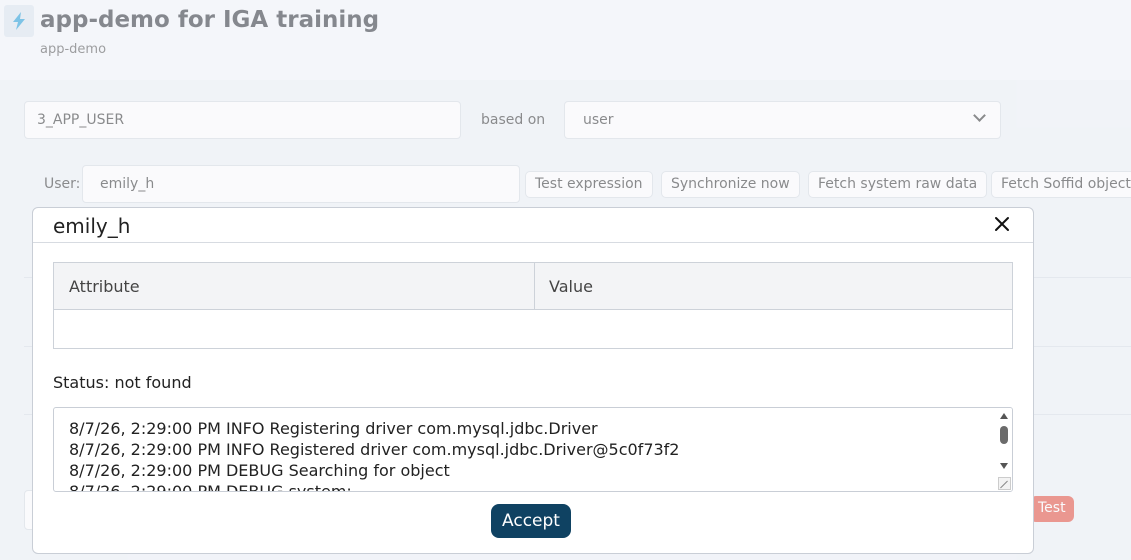 This screenshot has height=560, width=1131. What do you see at coordinates (1004, 435) in the screenshot?
I see `scroll-thumb` at bounding box center [1004, 435].